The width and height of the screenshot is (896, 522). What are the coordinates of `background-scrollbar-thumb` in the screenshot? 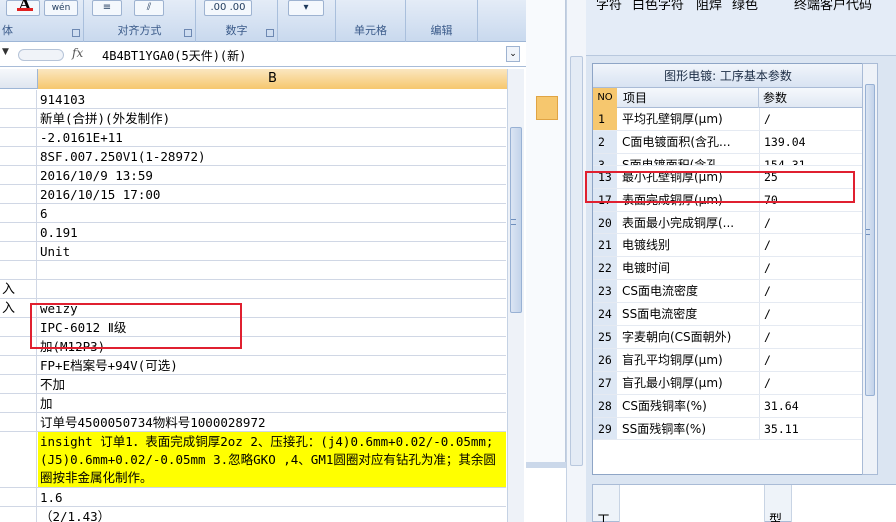 It's located at (576, 261).